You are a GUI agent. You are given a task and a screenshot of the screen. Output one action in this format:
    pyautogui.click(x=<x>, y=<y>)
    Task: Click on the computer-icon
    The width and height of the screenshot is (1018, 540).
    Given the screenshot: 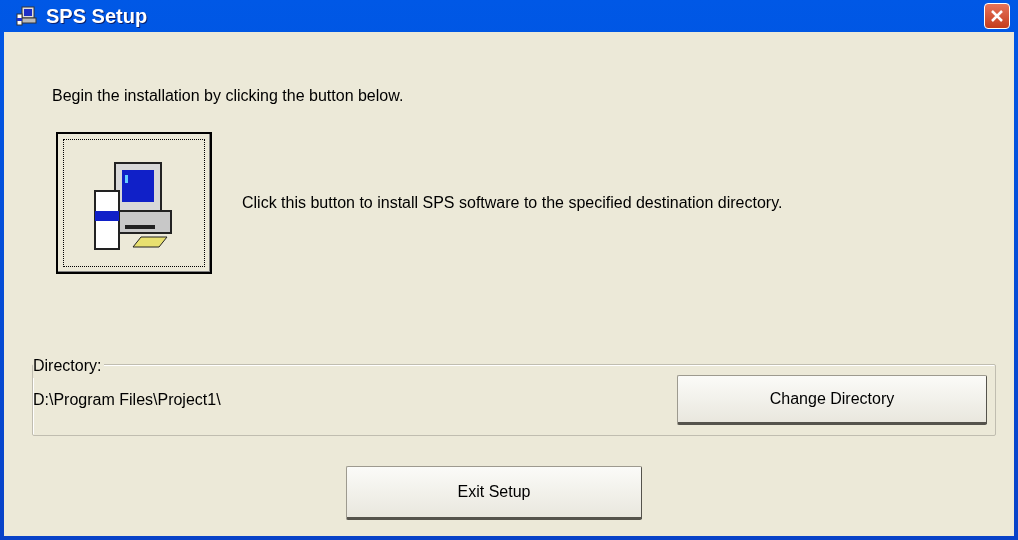 What is the action you would take?
    pyautogui.click(x=27, y=16)
    